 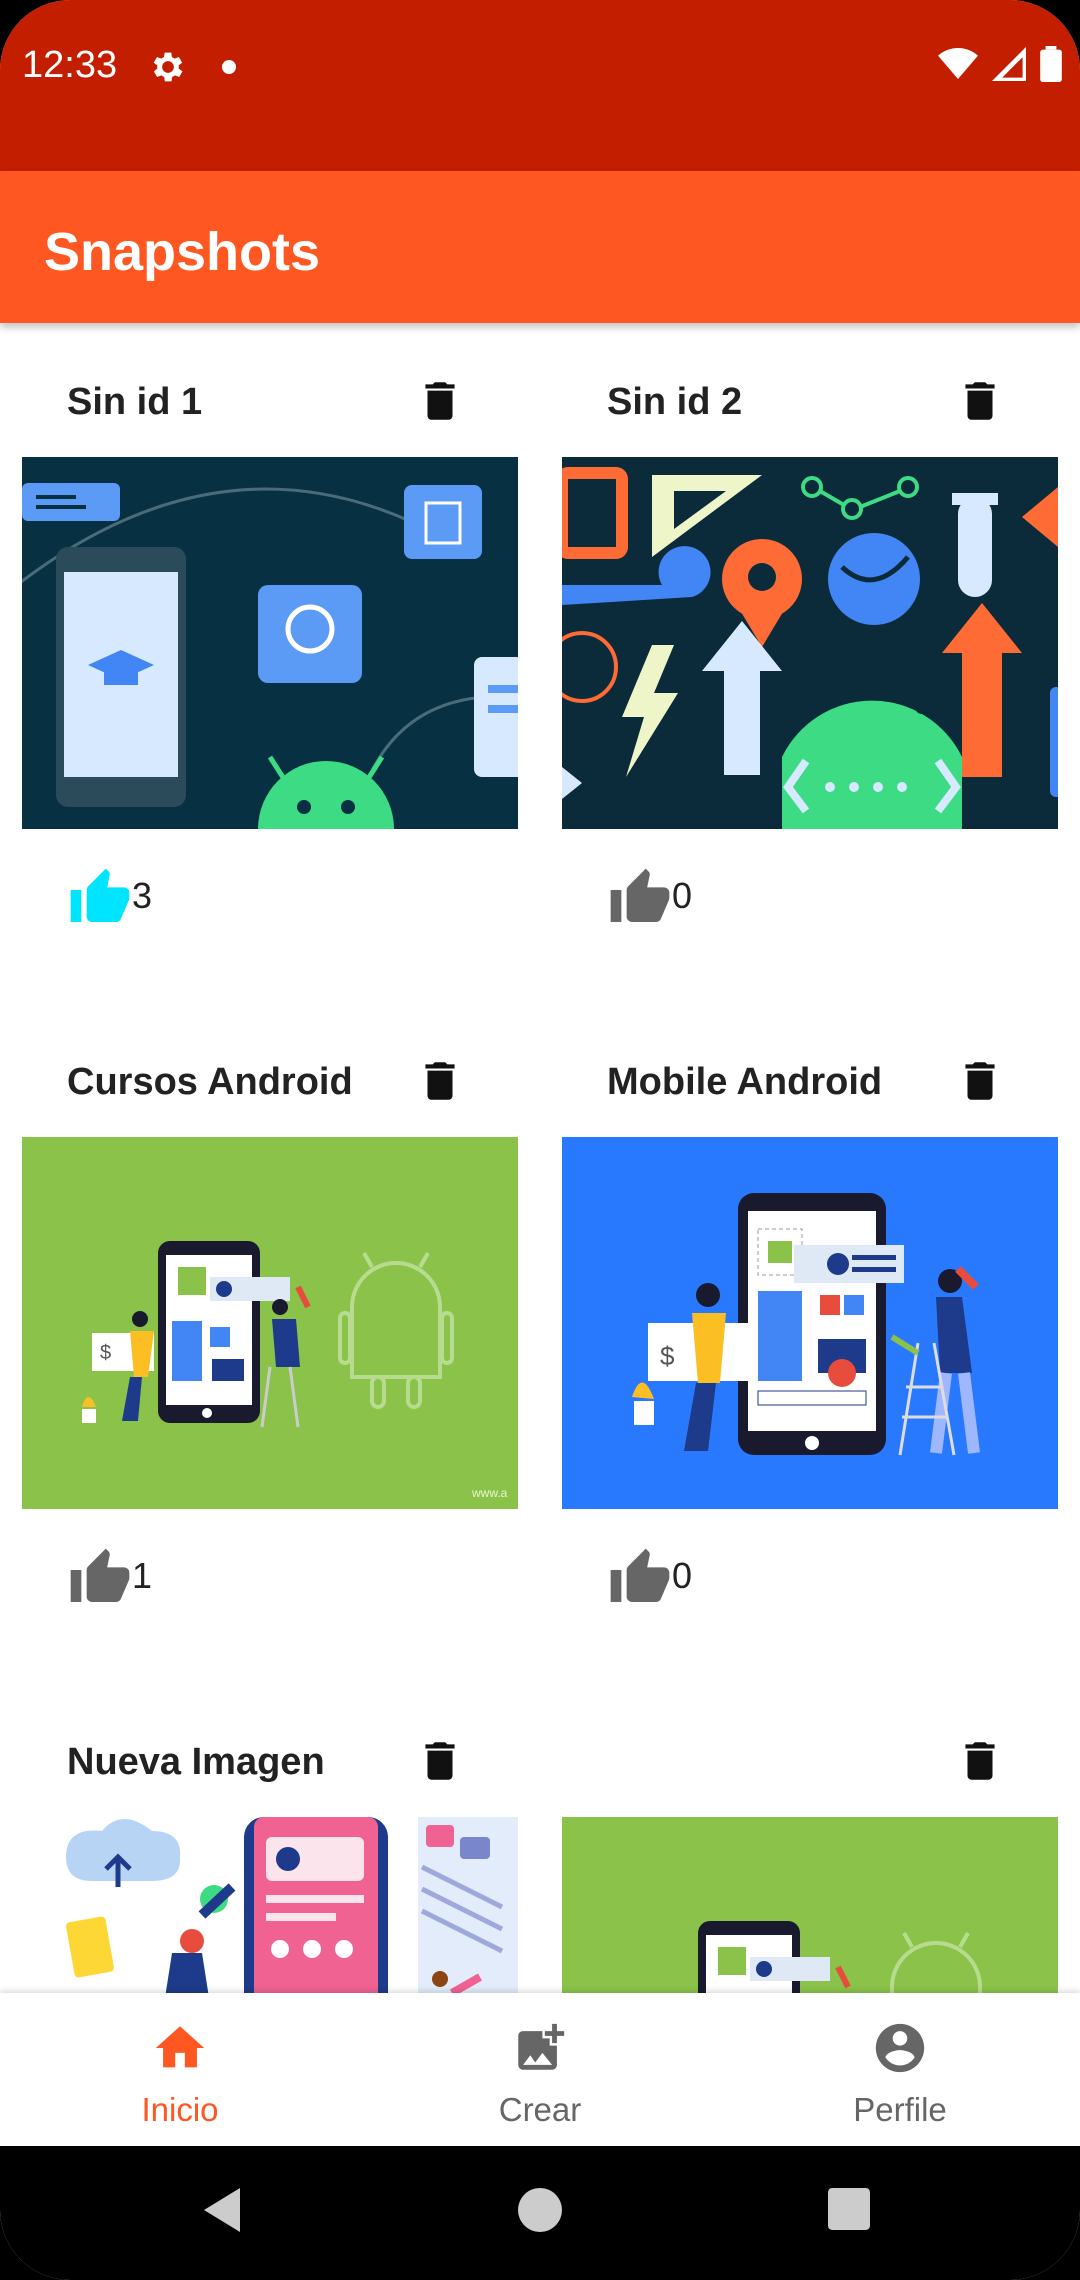 What do you see at coordinates (168, 67) in the screenshot?
I see `settings-gear-icon` at bounding box center [168, 67].